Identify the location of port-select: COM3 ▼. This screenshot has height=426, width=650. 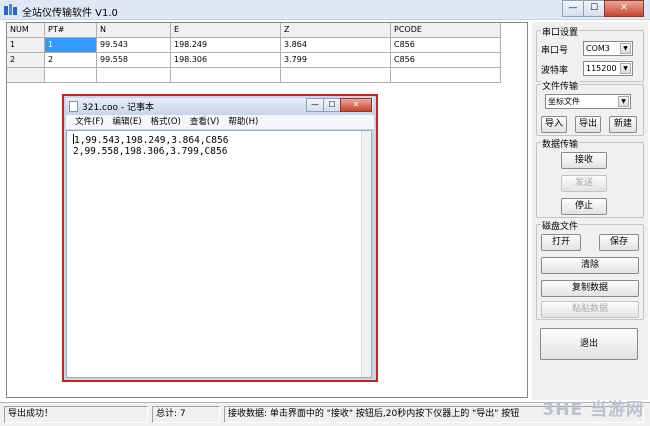
(608, 48).